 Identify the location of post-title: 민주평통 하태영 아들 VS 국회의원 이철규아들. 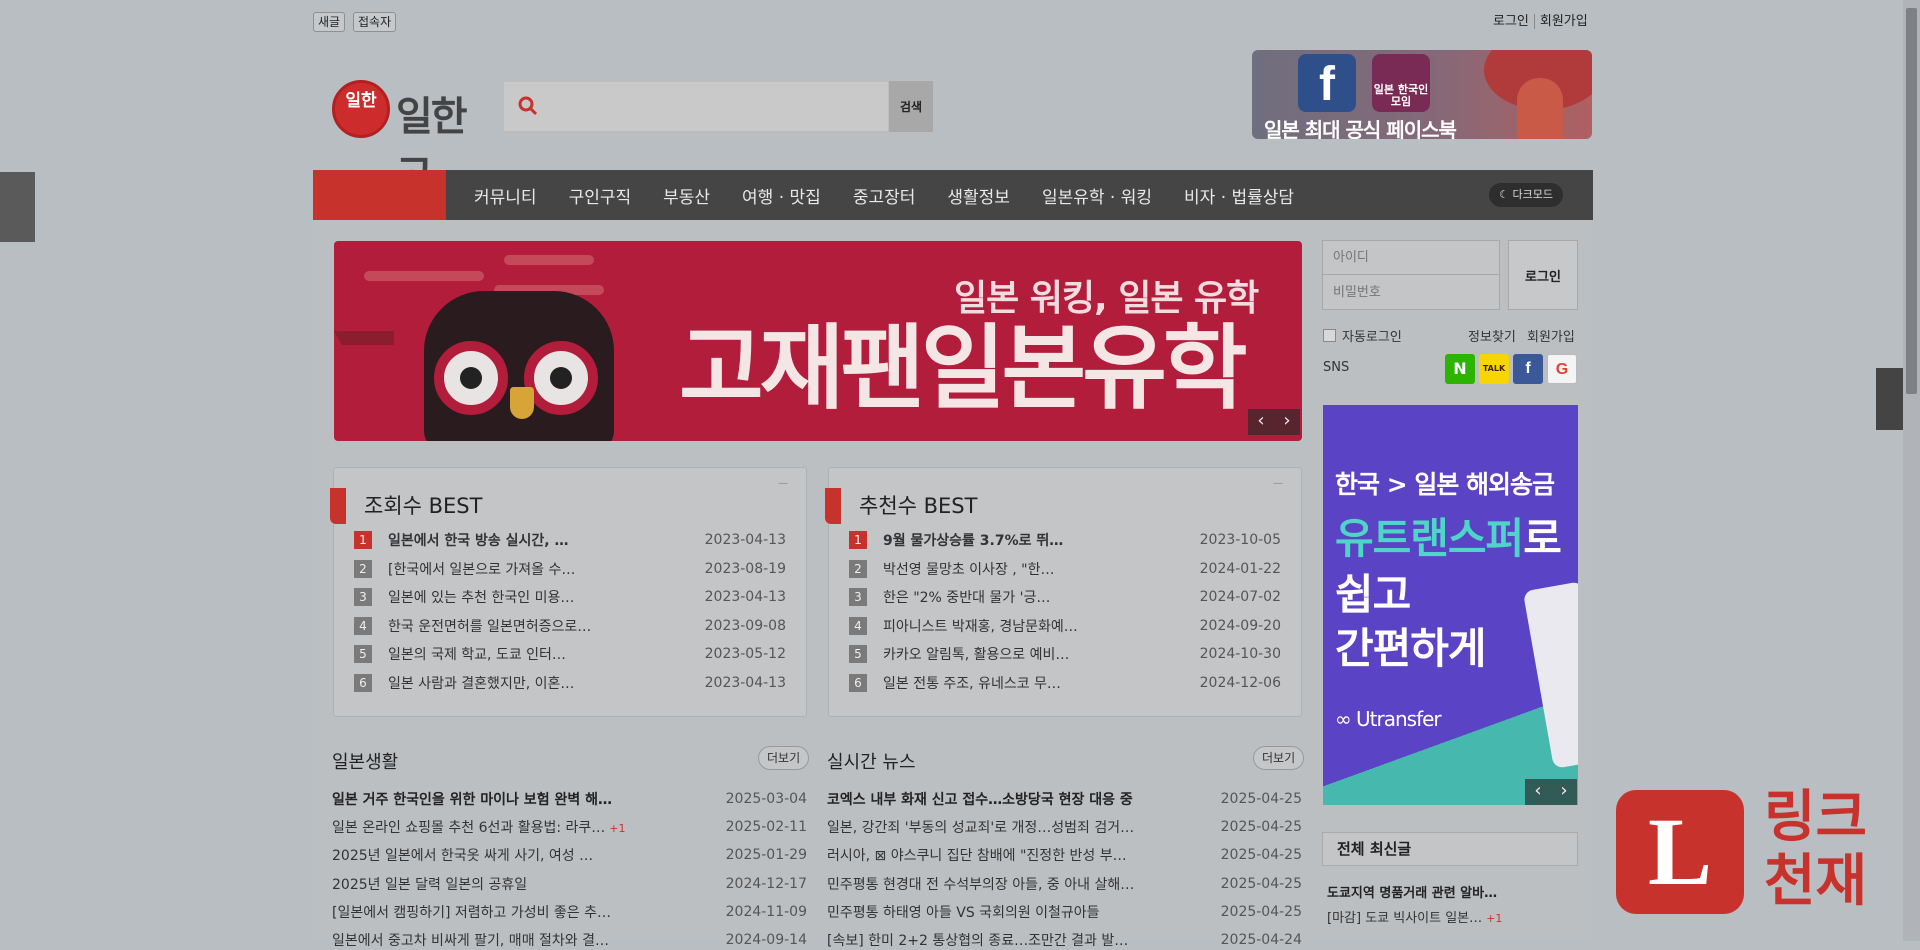
(1024, 912).